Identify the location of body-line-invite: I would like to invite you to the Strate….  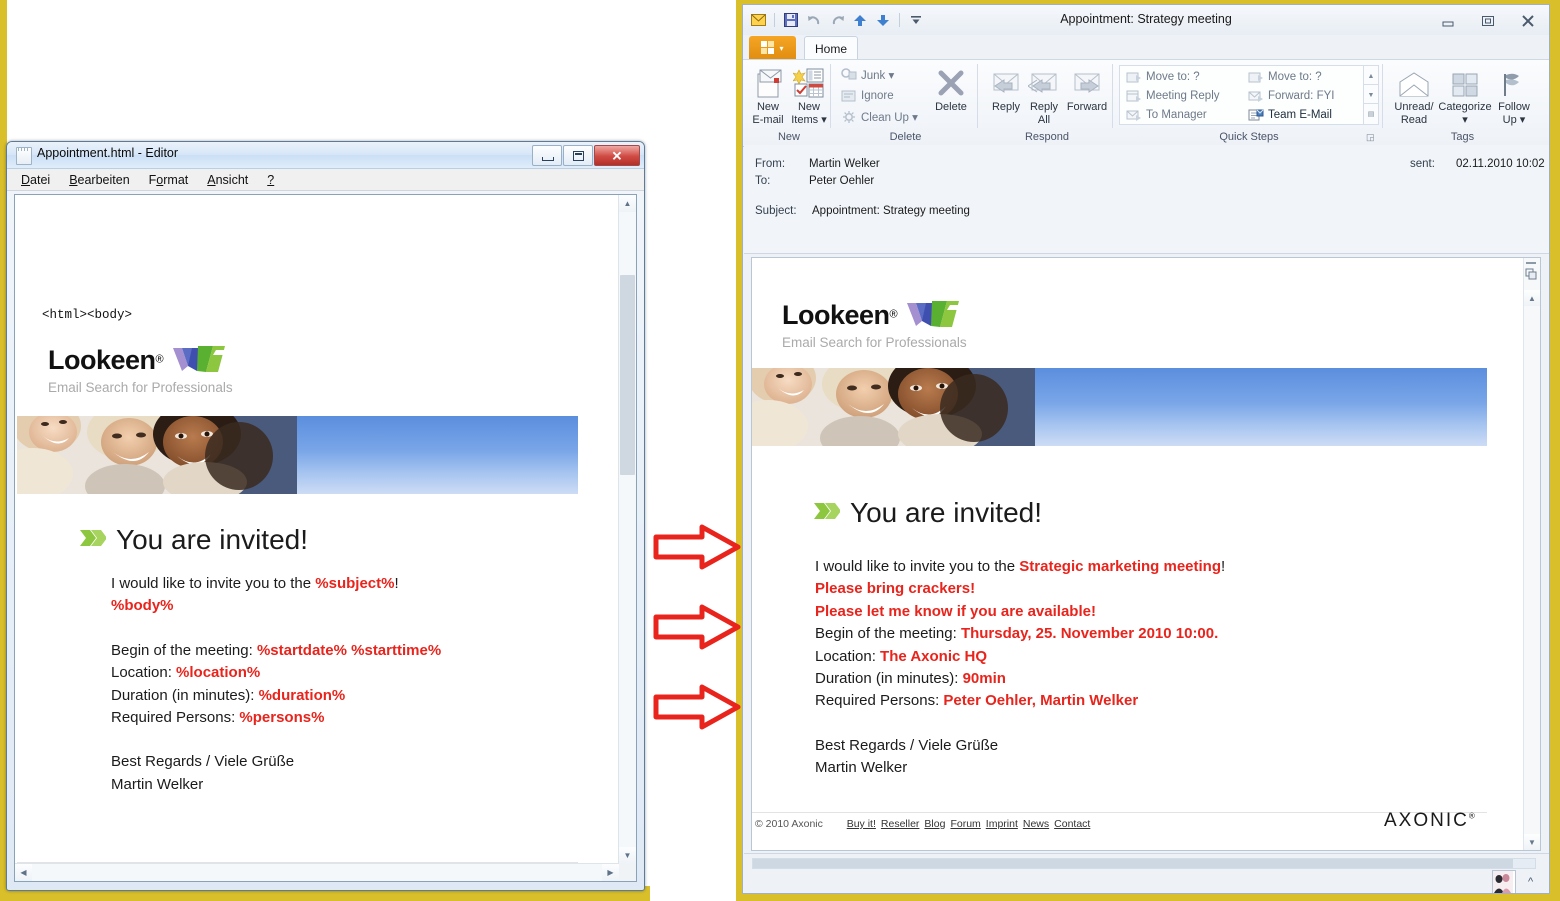
(1020, 567).